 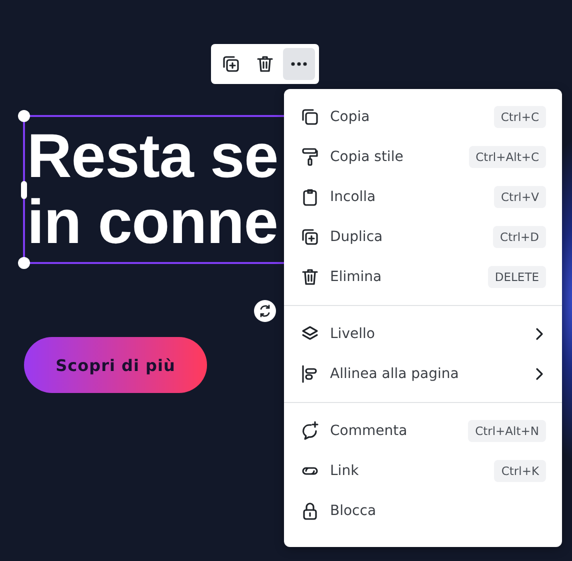 What do you see at coordinates (520, 117) in the screenshot?
I see `shortcut-key: Ctrl+C` at bounding box center [520, 117].